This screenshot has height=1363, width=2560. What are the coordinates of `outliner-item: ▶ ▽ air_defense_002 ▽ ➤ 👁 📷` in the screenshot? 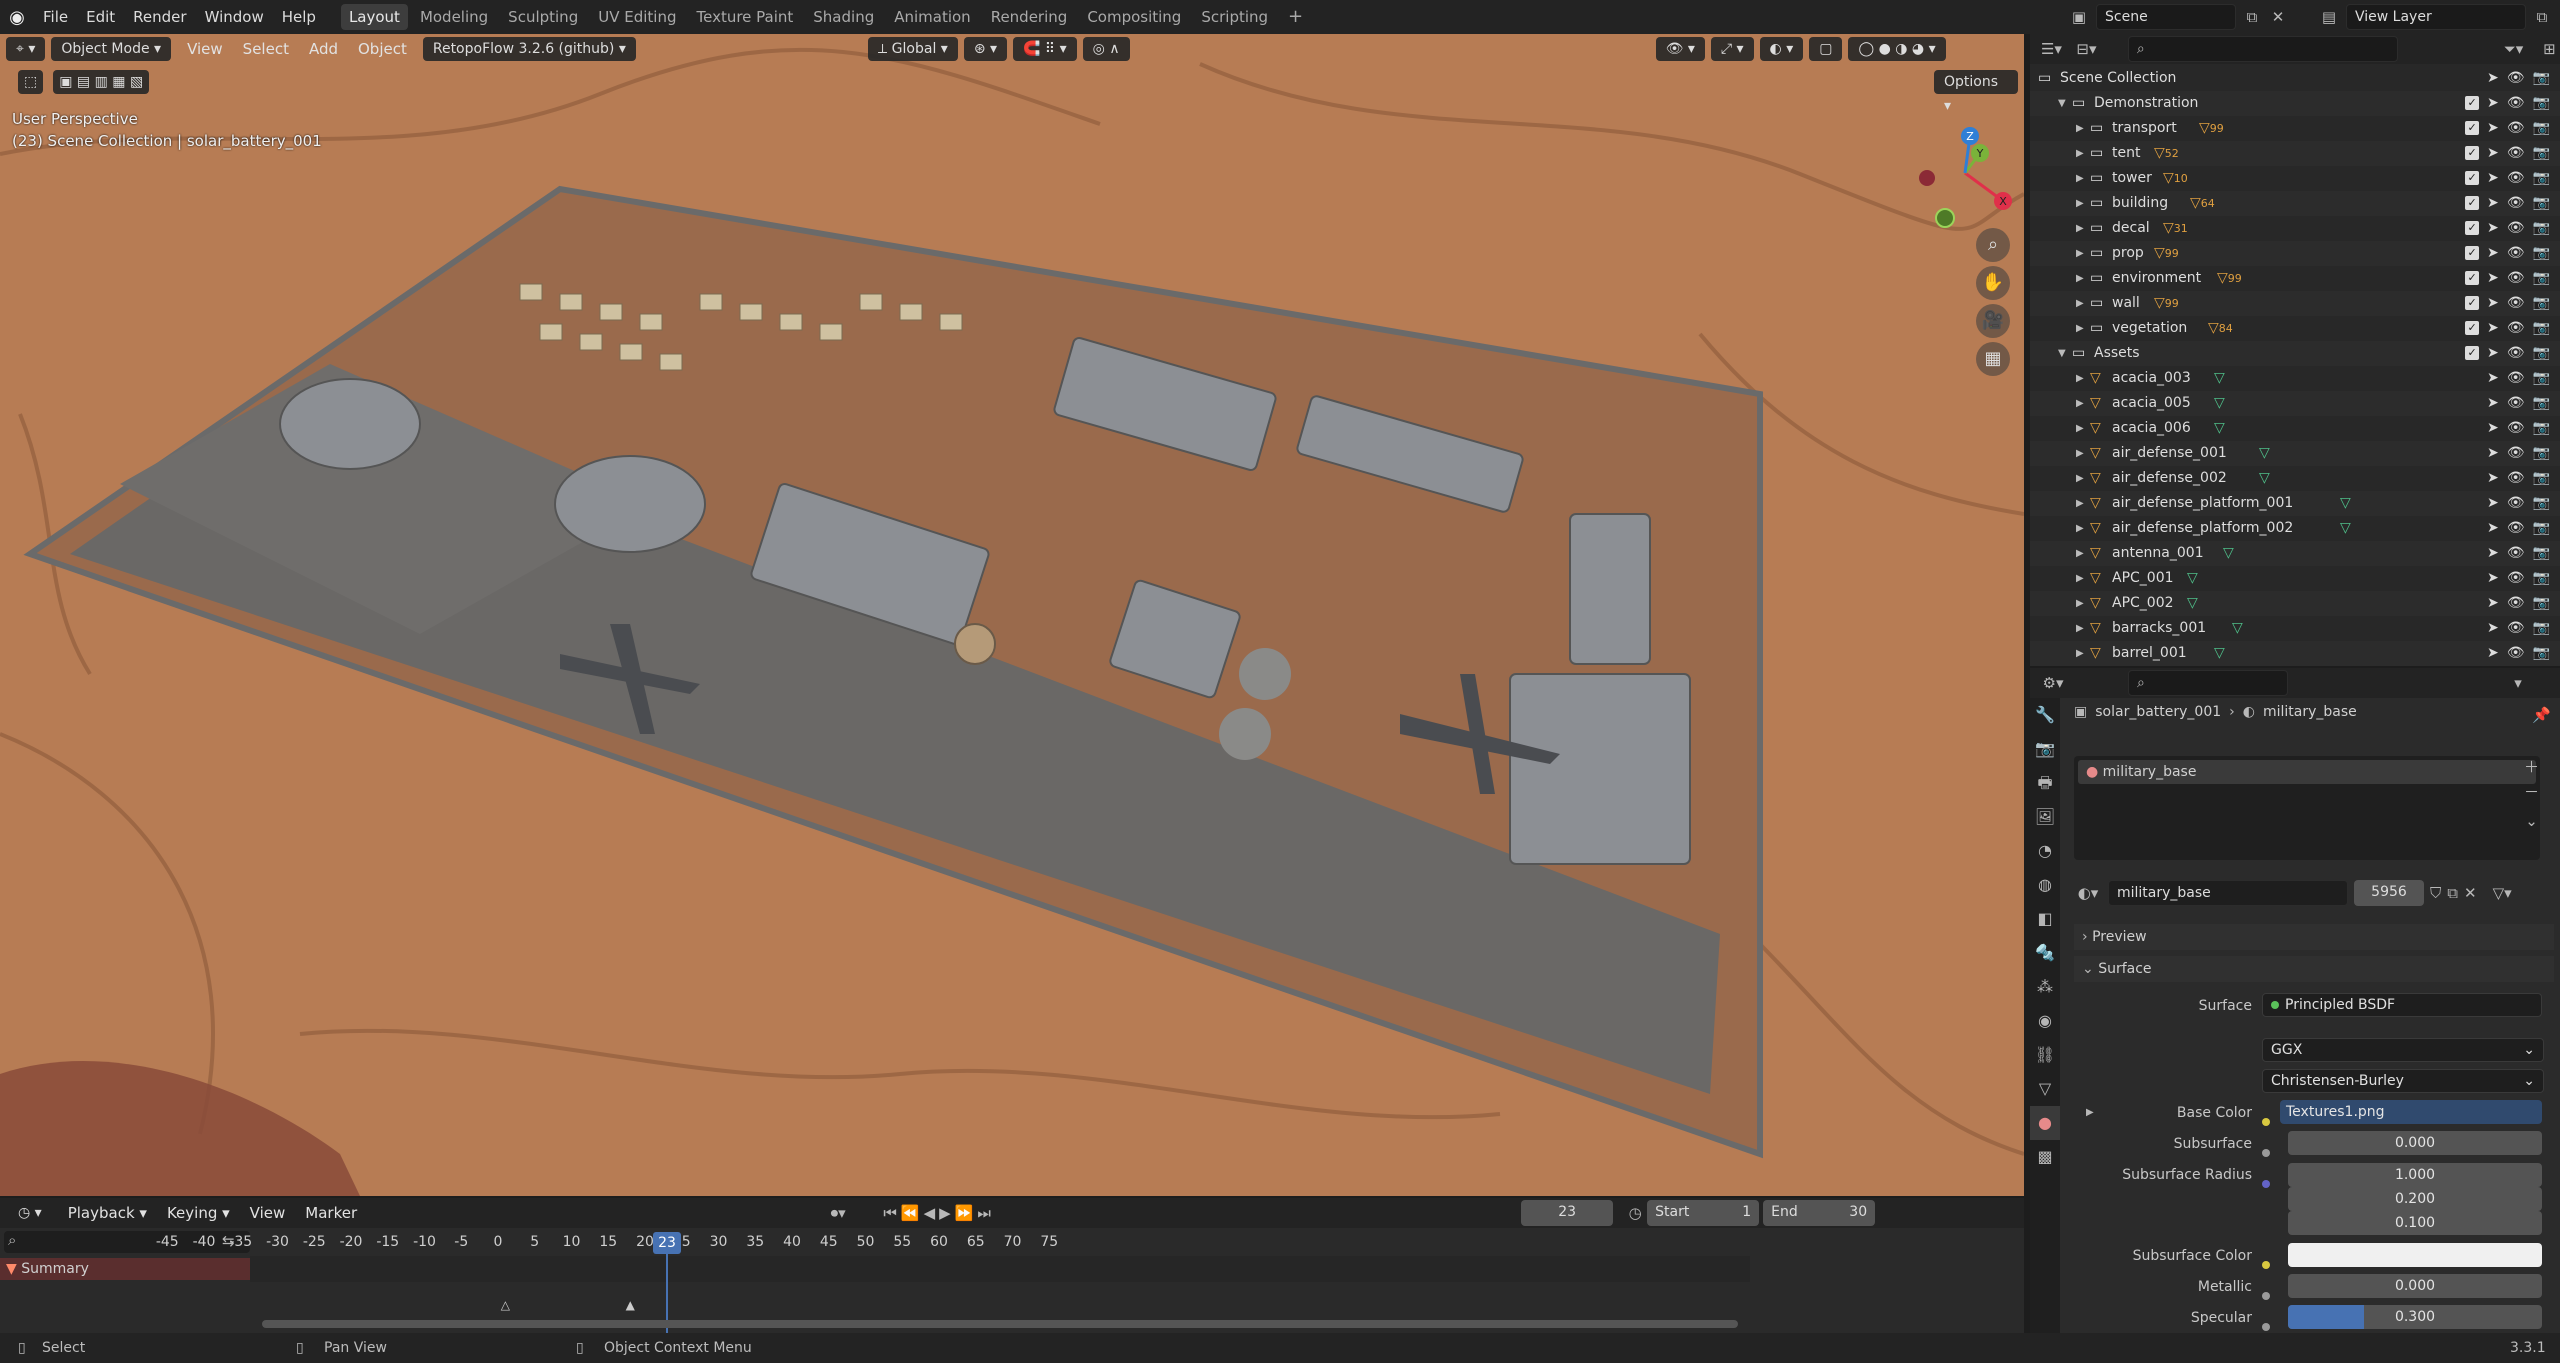 It's located at (2295, 478).